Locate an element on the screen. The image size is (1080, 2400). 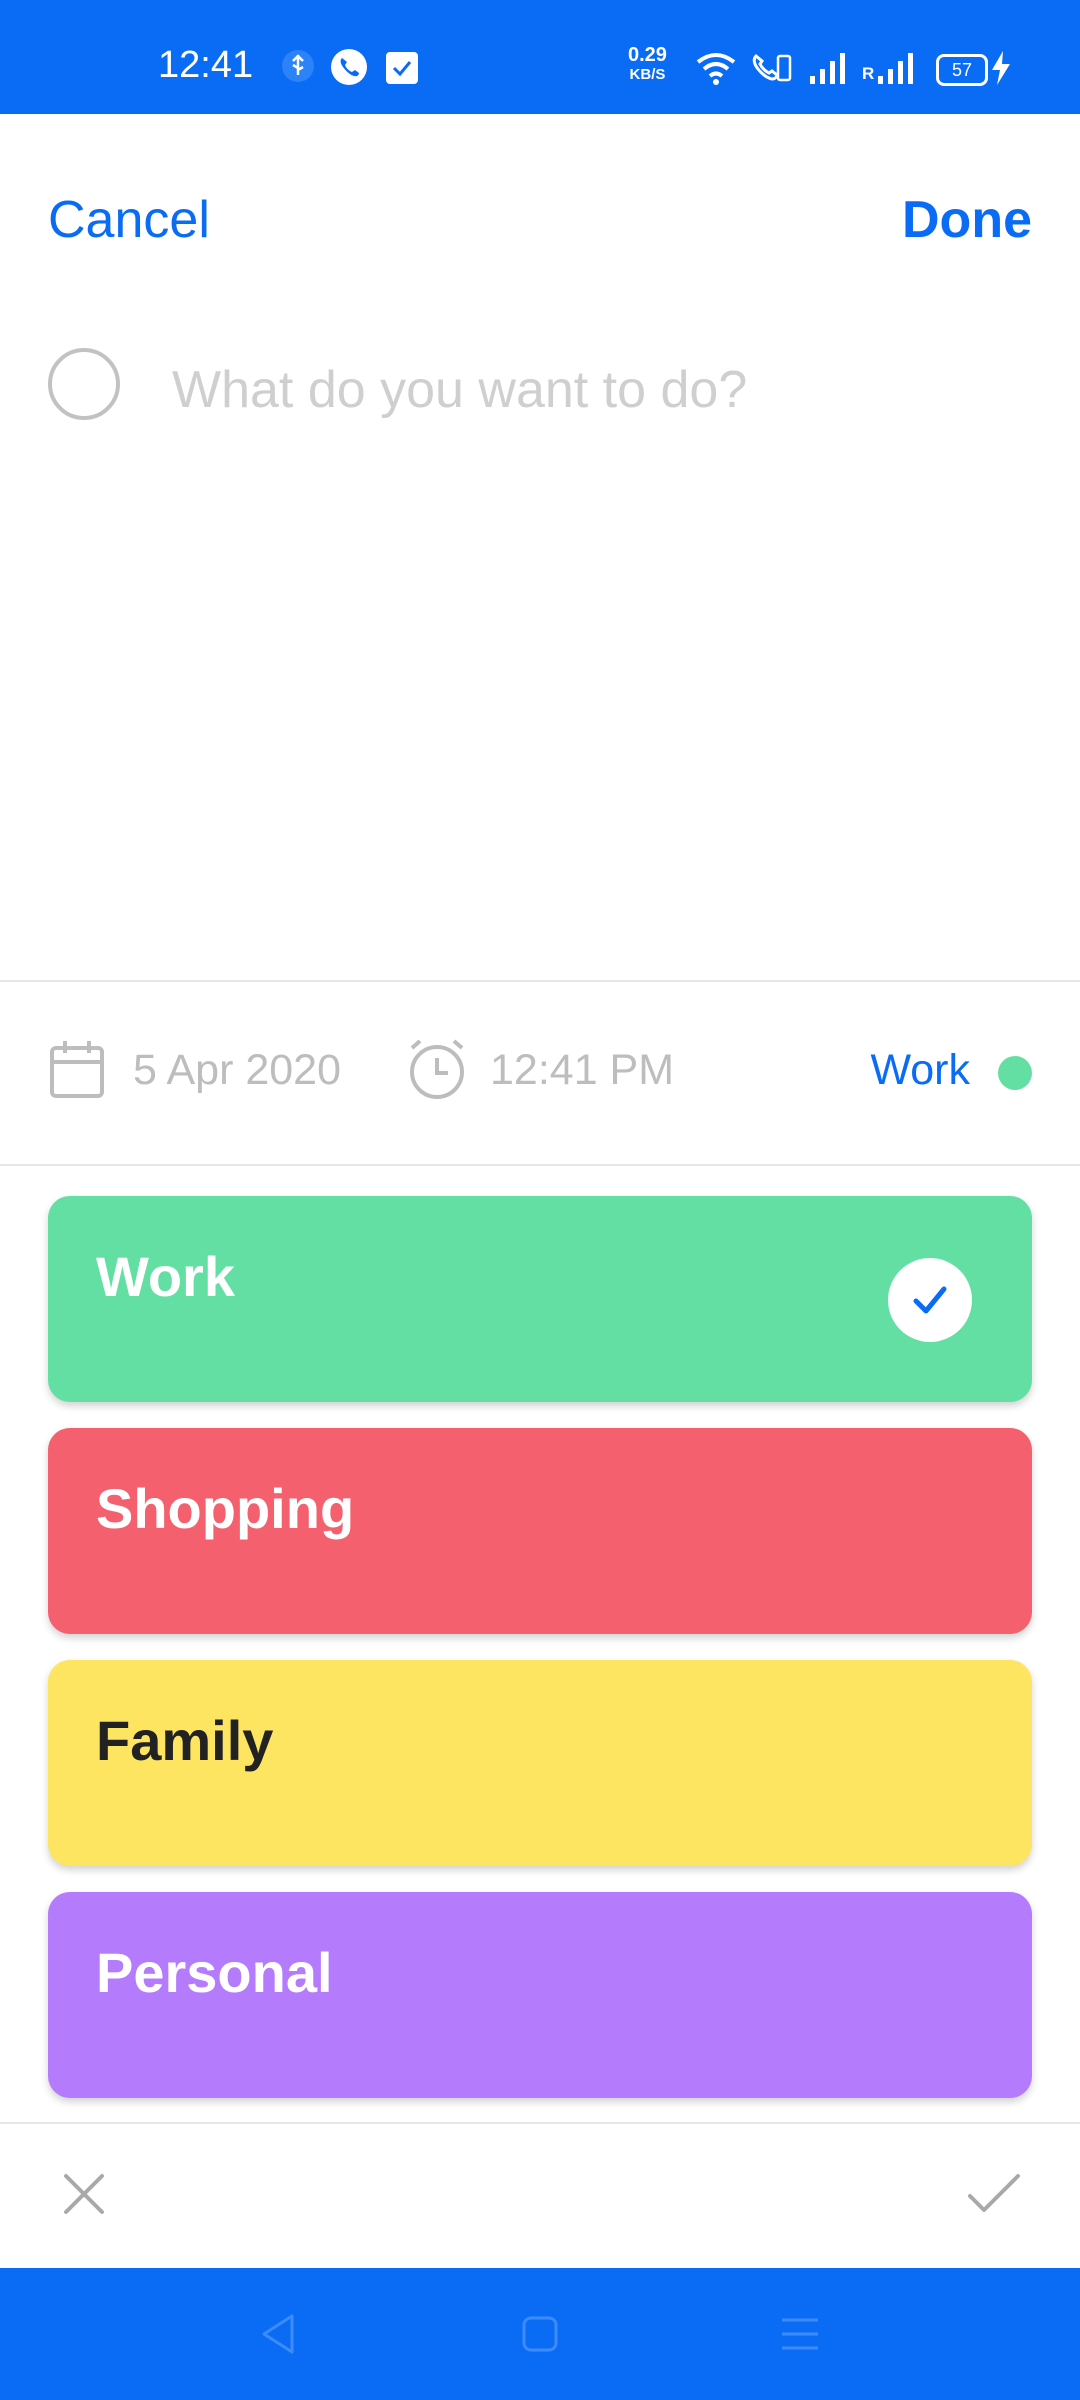
divider-bottom is located at coordinates (540, 1165).